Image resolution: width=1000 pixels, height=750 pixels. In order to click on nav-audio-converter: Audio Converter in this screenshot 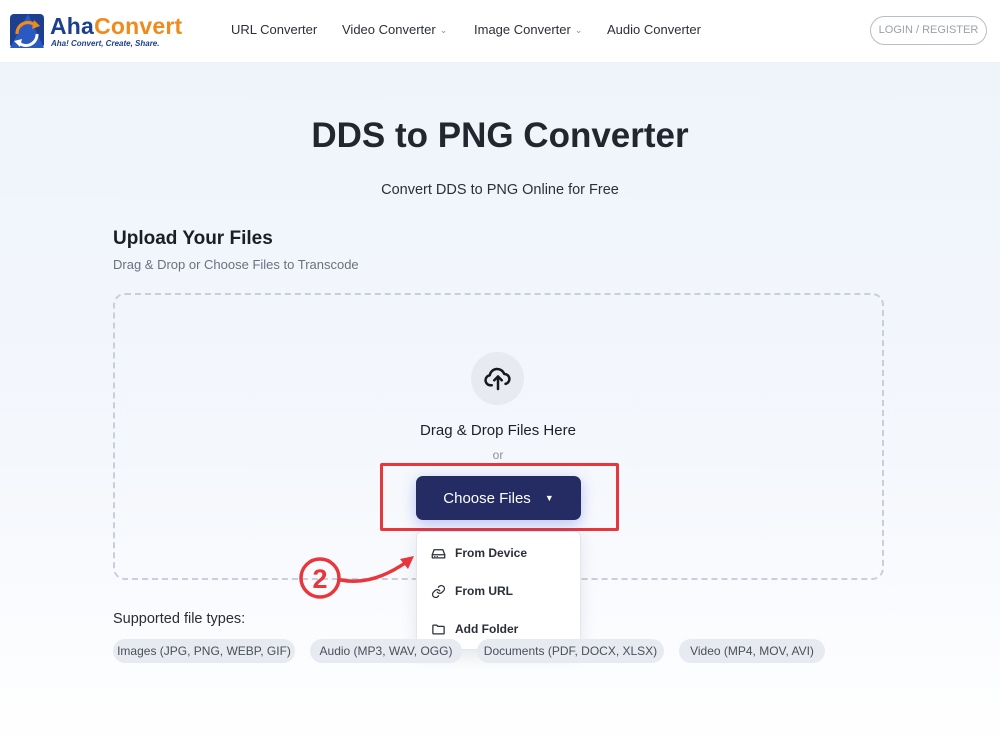, I will do `click(654, 29)`.